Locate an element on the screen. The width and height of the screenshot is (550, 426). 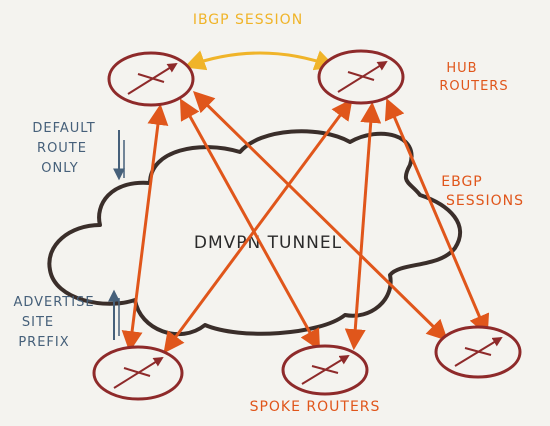
spoke-label: SPOKE ROUTERS is located at coordinates (315, 407).